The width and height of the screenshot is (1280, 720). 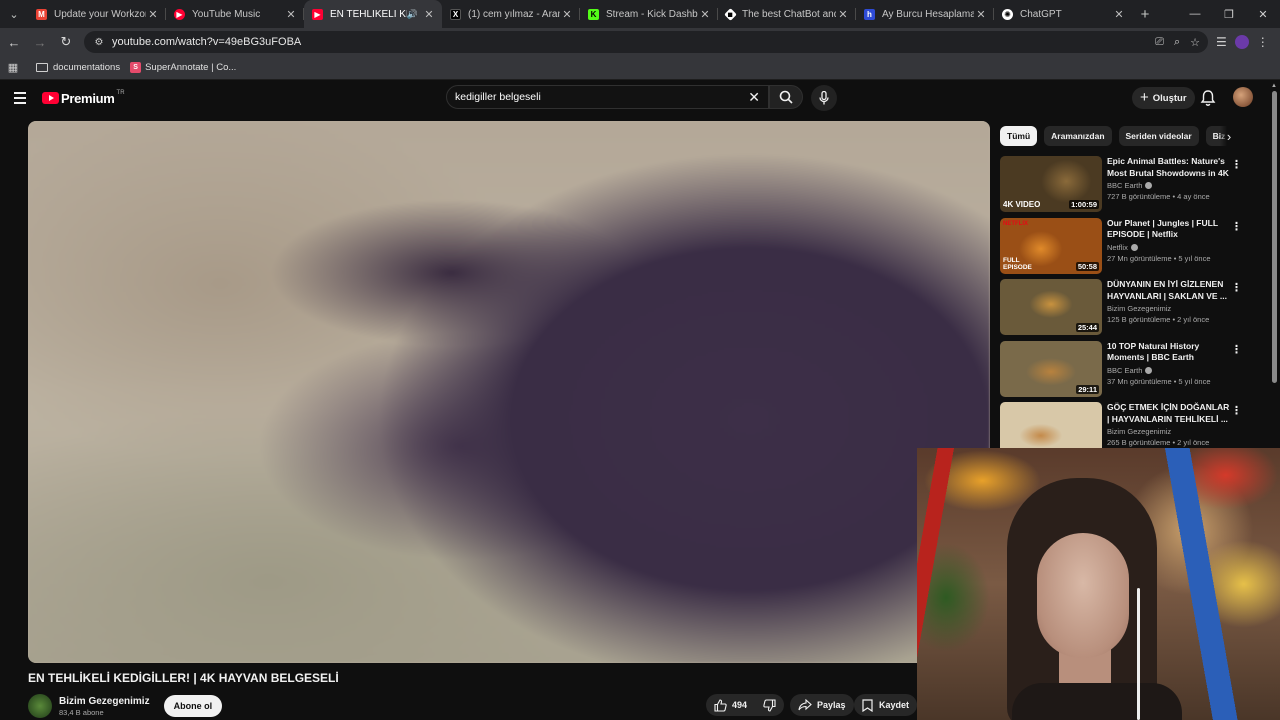 I want to click on video-thumbnail: 29:11, so click(x=1051, y=368).